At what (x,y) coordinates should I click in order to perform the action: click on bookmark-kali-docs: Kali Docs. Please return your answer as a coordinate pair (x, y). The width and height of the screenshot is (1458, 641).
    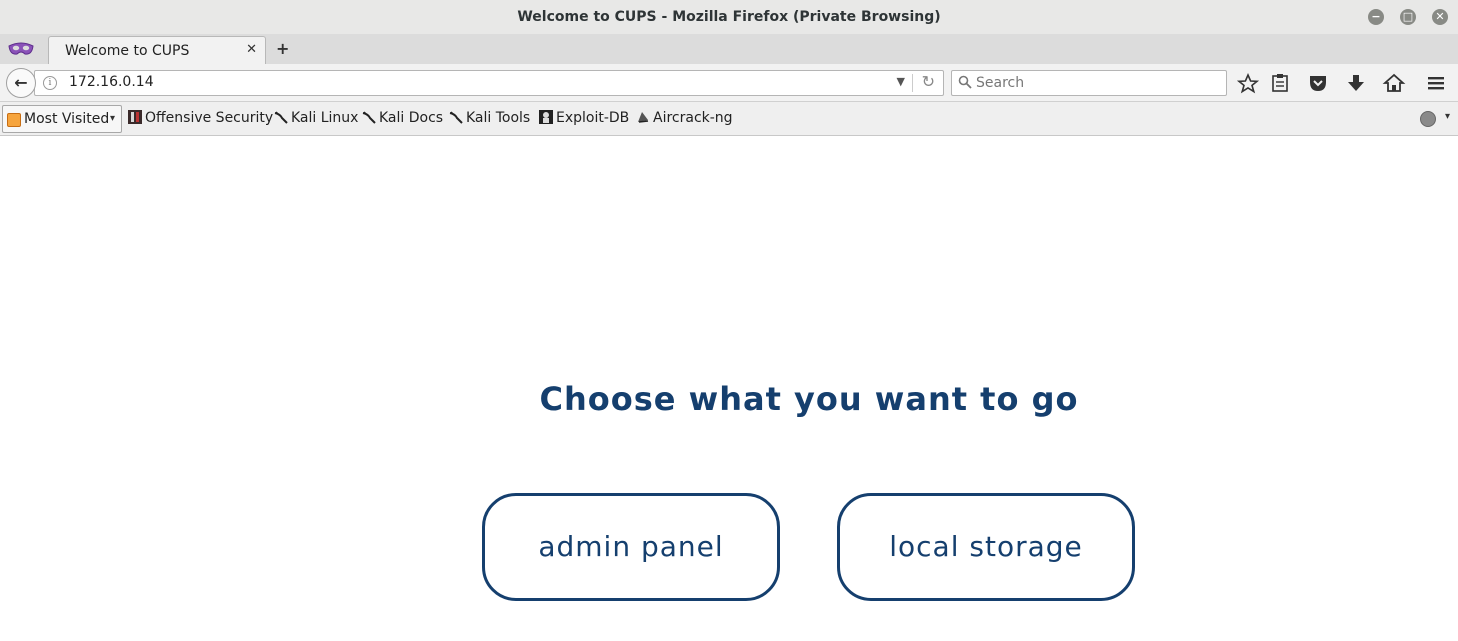
    Looking at the image, I should click on (402, 120).